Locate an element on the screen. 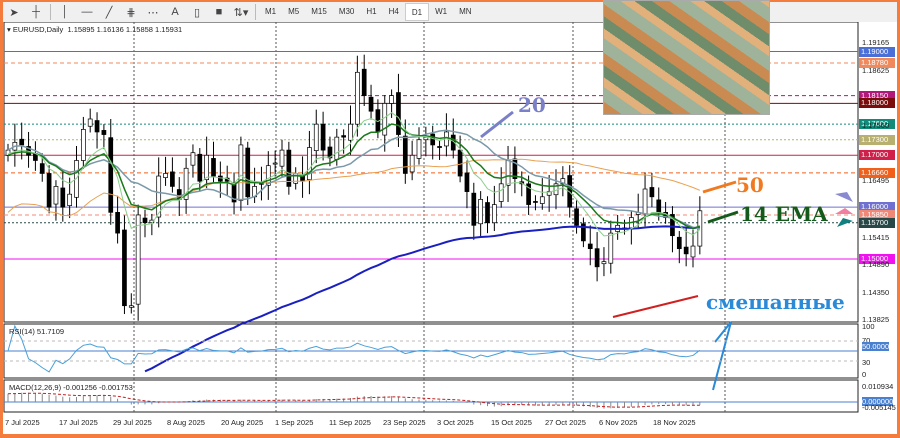 Image resolution: width=900 pixels, height=438 pixels. date-tick: 3 Oct 2025 is located at coordinates (455, 422).